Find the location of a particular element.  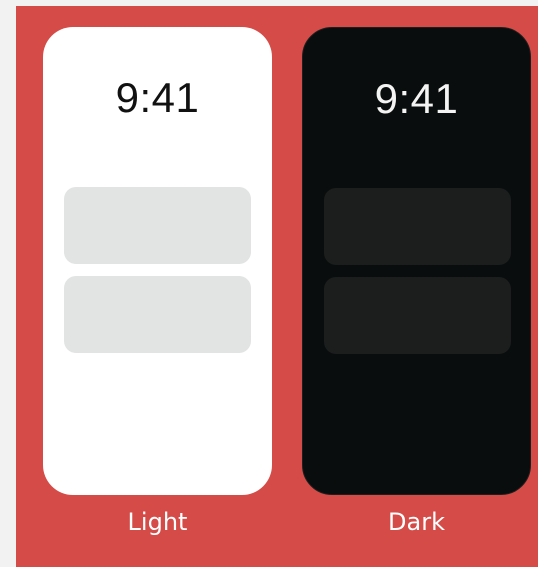

light-mode-label: Light is located at coordinates (157, 522).